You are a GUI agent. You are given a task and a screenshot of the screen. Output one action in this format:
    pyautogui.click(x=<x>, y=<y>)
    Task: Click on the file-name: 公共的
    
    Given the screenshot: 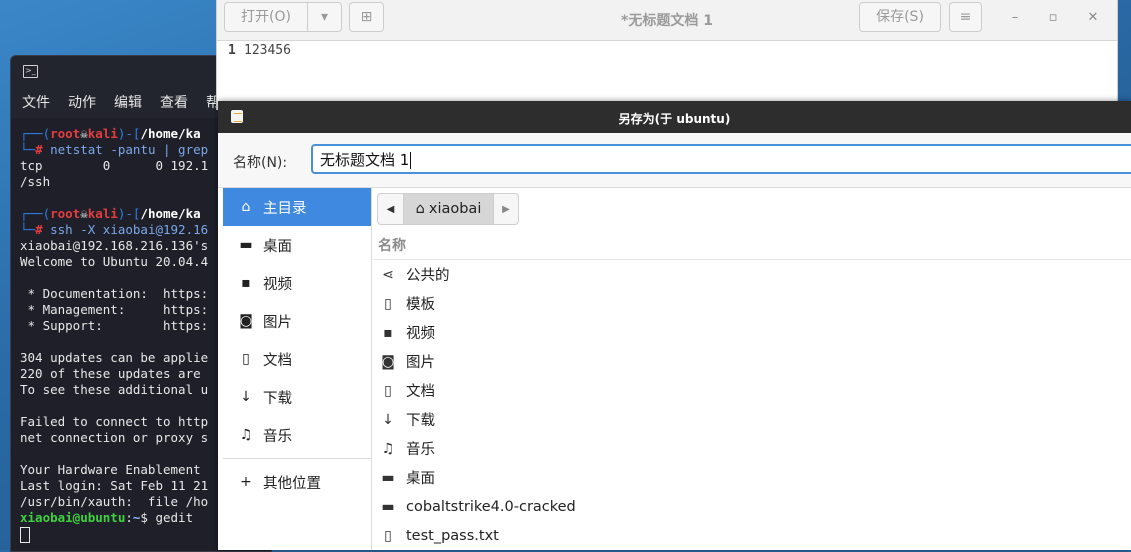 What is the action you would take?
    pyautogui.click(x=428, y=276)
    